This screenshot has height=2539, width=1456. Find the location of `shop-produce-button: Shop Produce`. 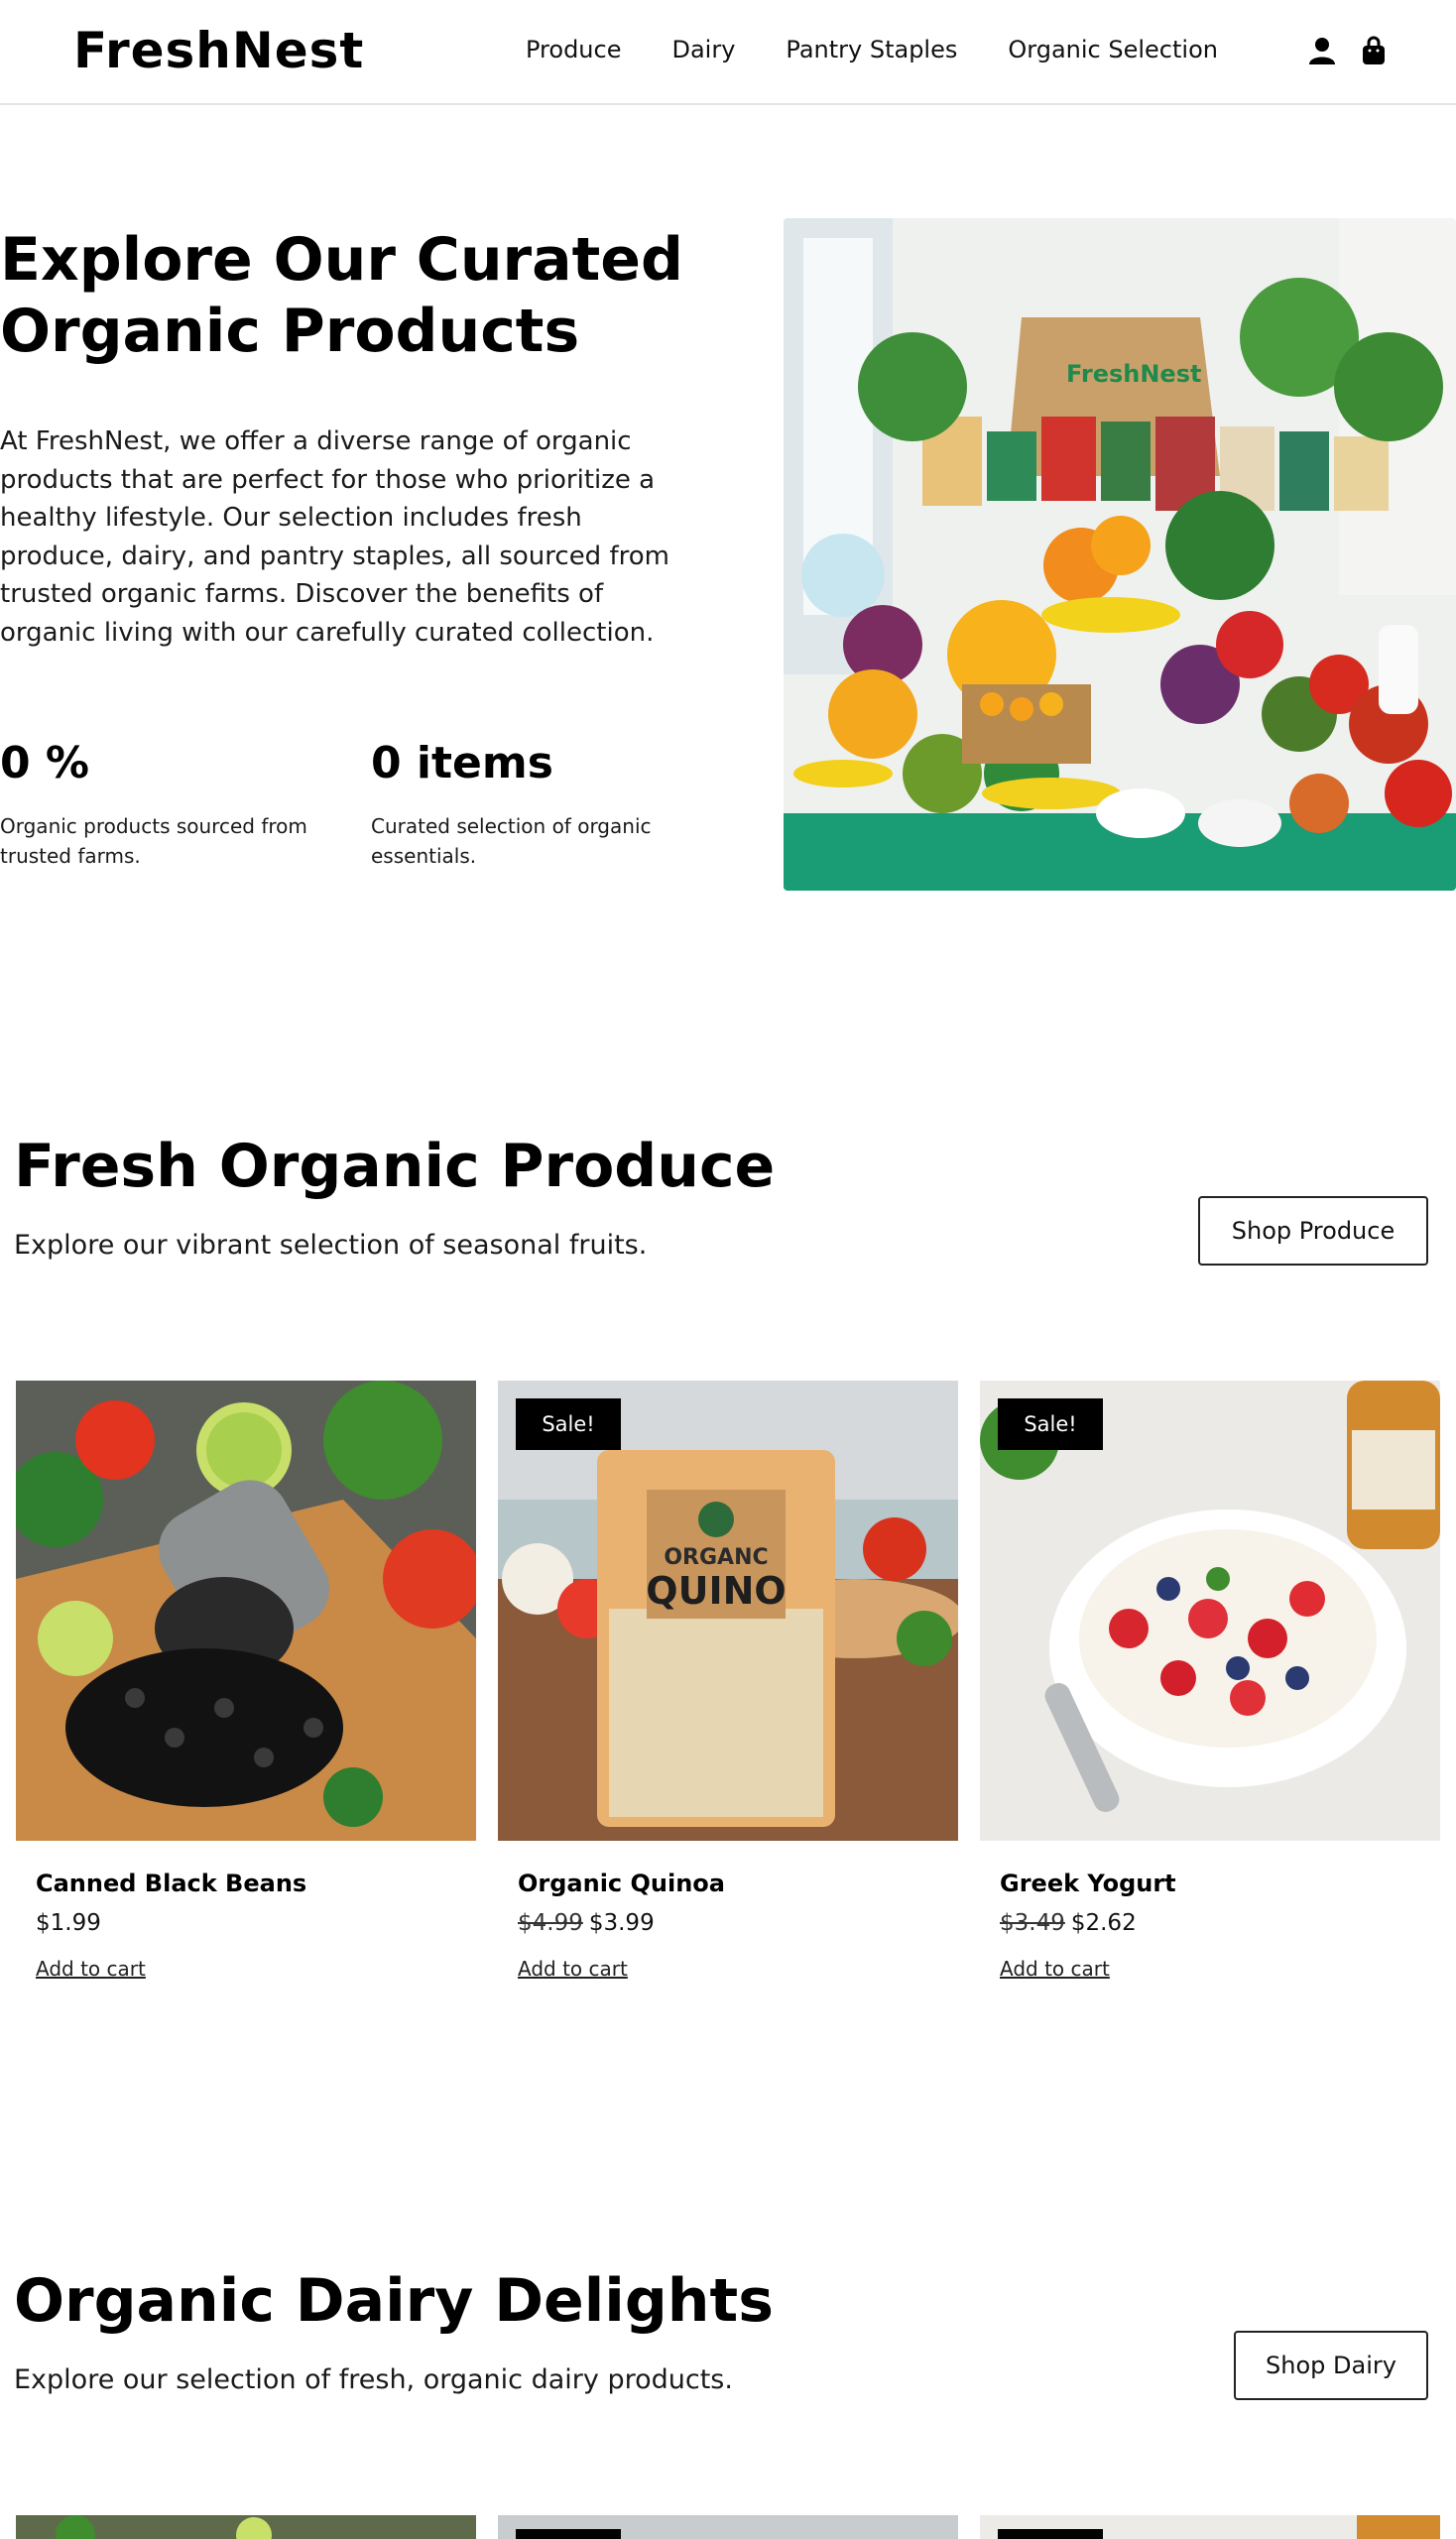

shop-produce-button: Shop Produce is located at coordinates (1313, 1231).